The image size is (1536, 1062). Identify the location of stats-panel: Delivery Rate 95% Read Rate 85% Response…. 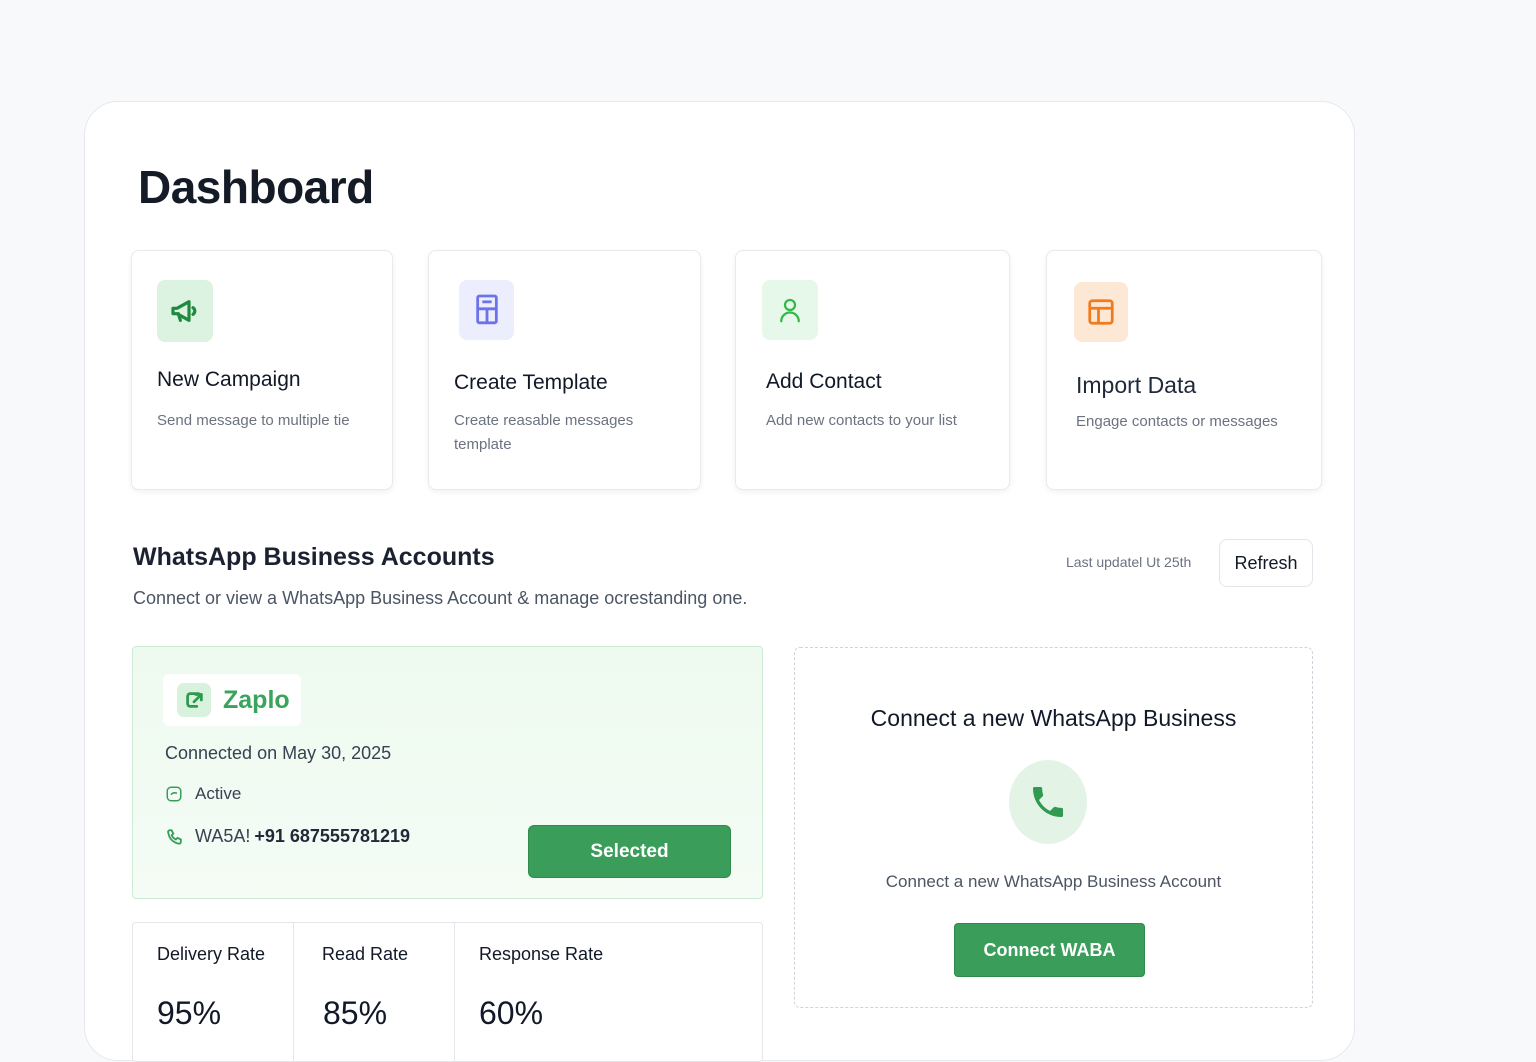
(447, 992).